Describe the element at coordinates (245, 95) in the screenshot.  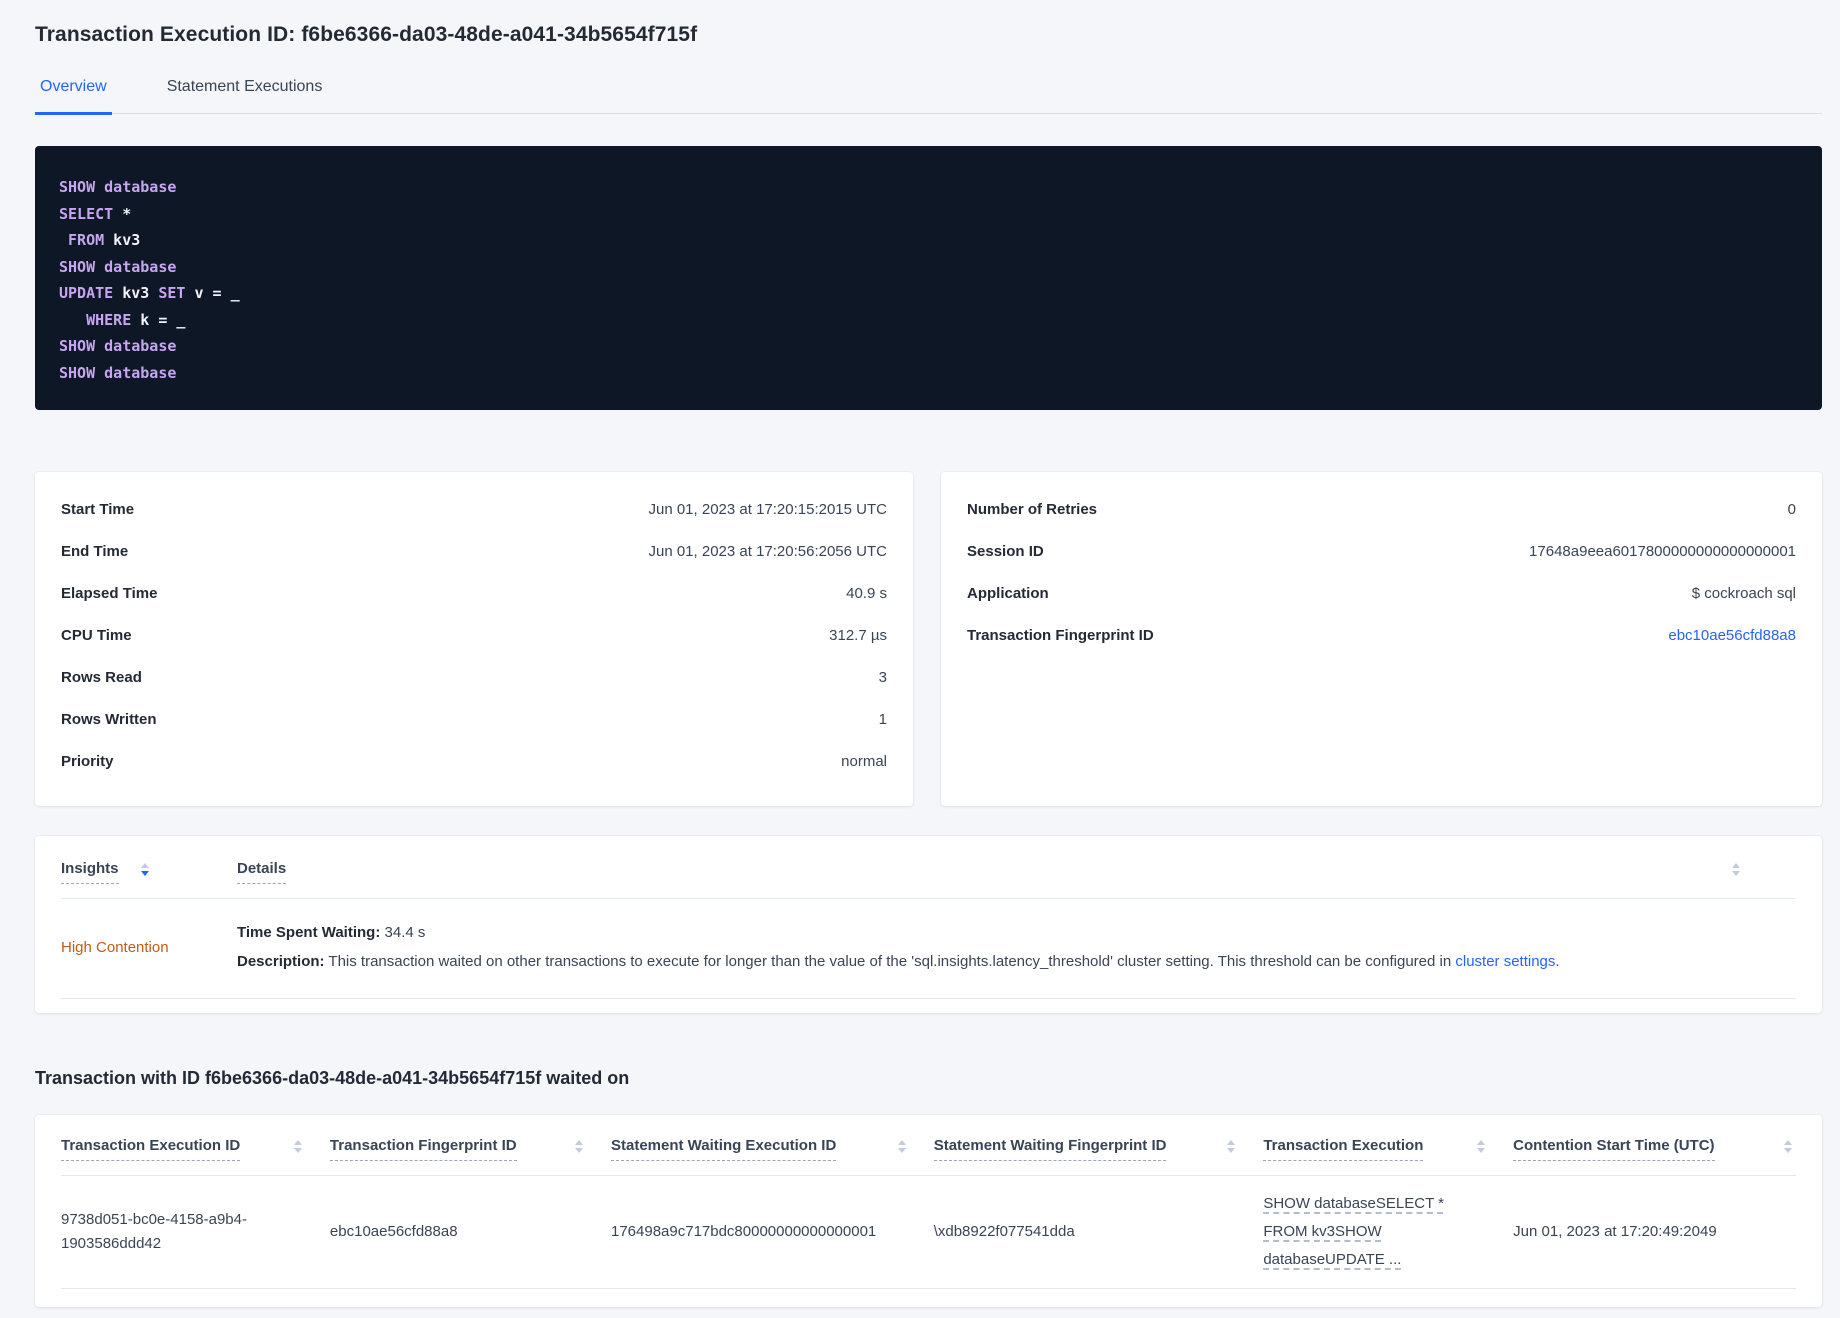
I see `tab-statement-executions: Statement Executions` at that location.